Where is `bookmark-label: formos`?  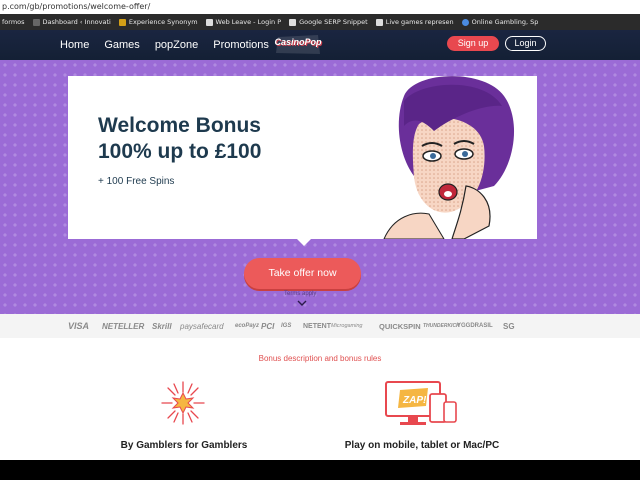 bookmark-label: formos is located at coordinates (13, 22).